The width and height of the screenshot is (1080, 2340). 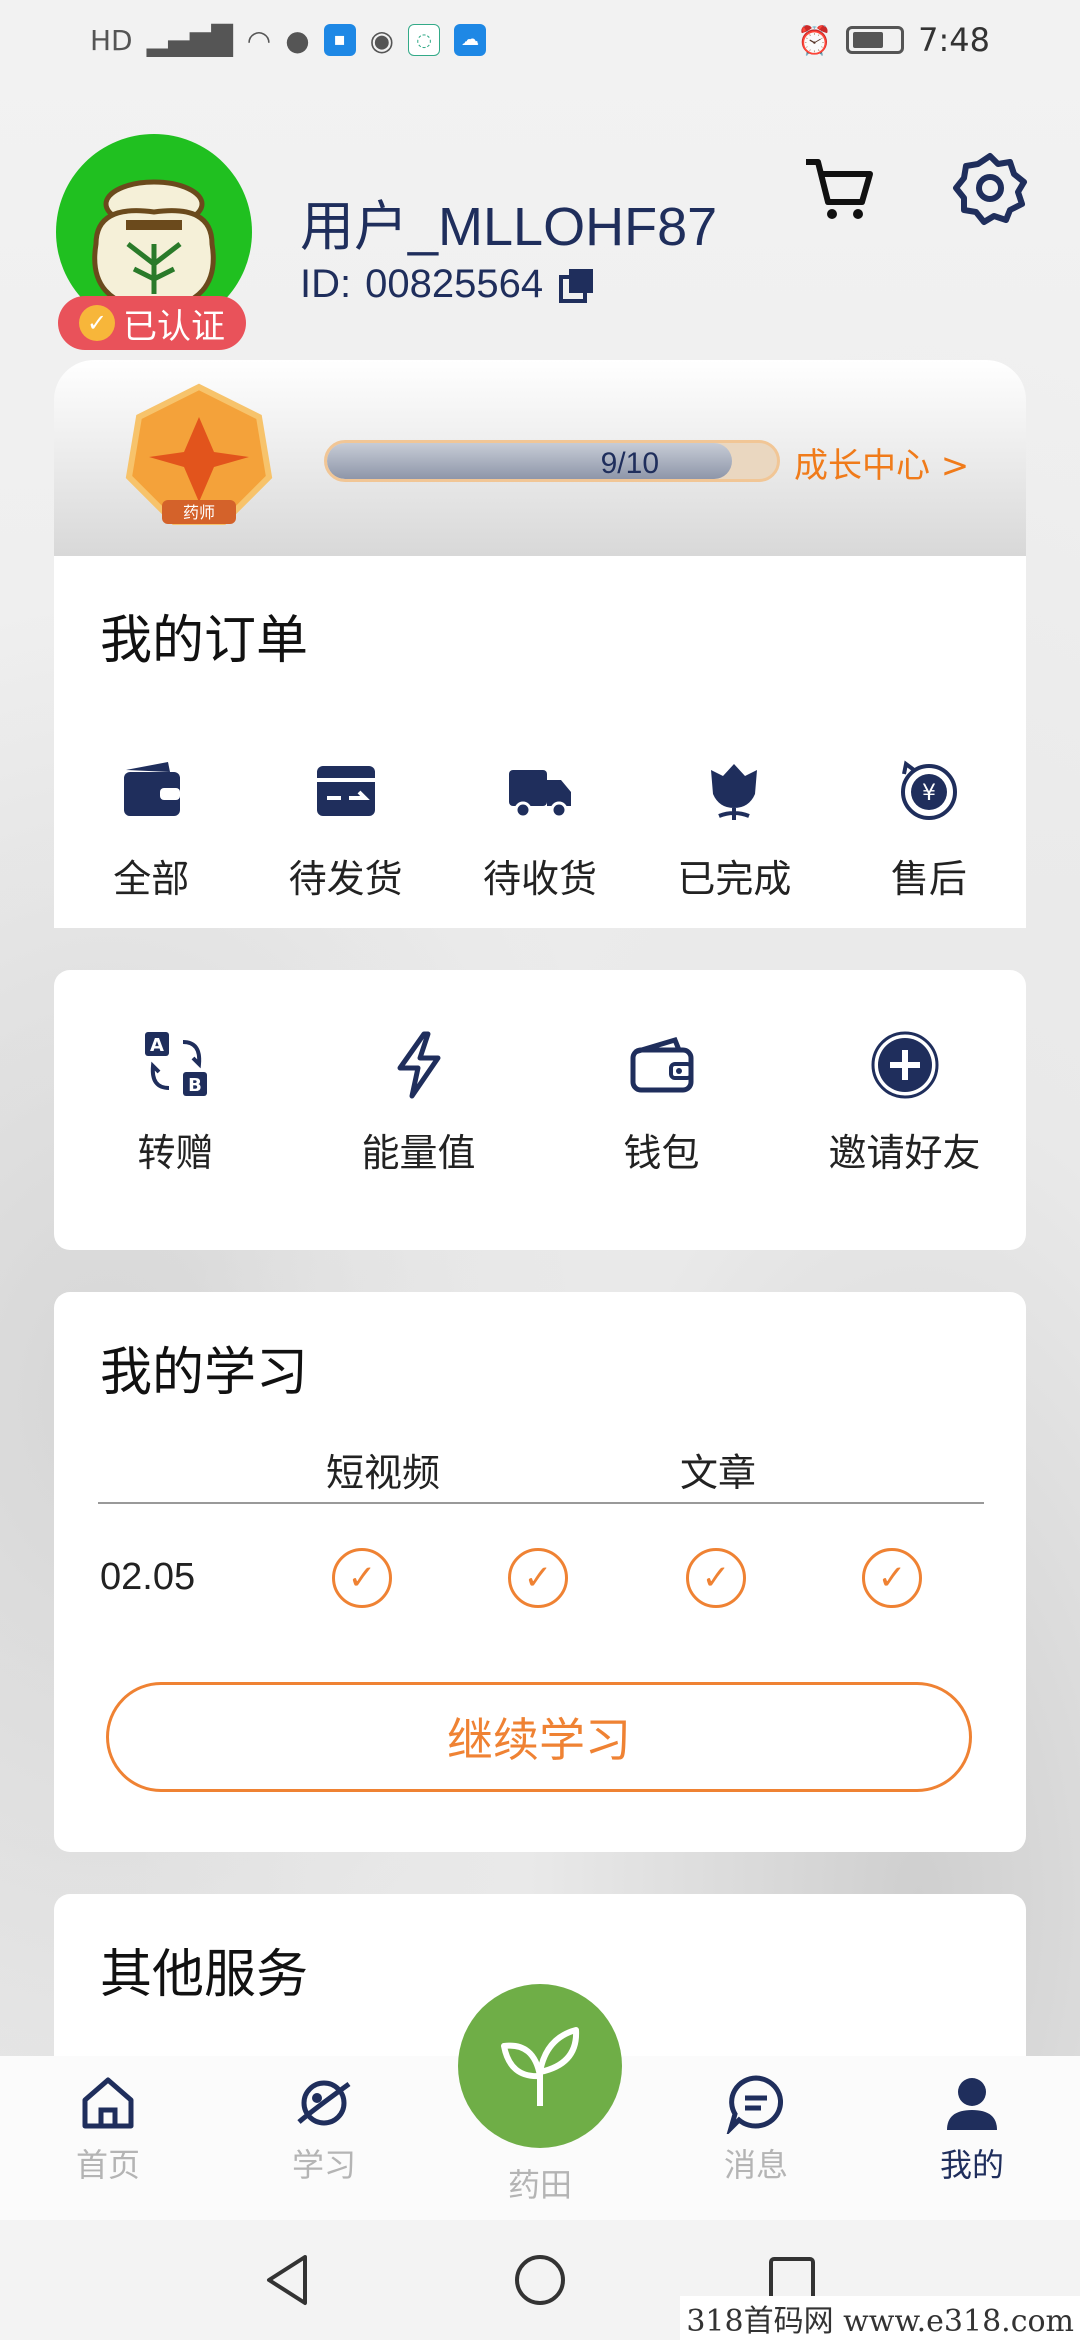 I want to click on pharmacist-badge-icon: 药师, so click(x=199, y=454).